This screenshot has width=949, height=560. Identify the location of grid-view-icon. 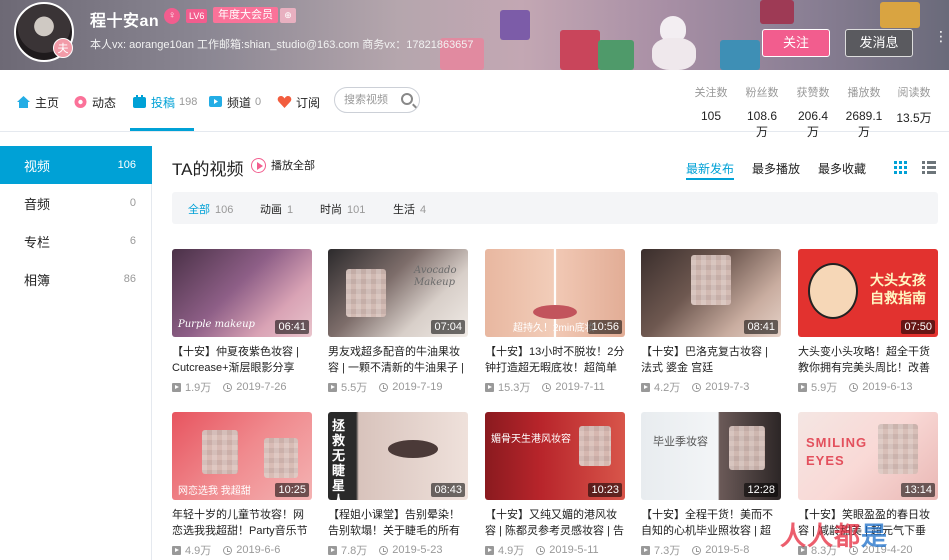
(900, 167).